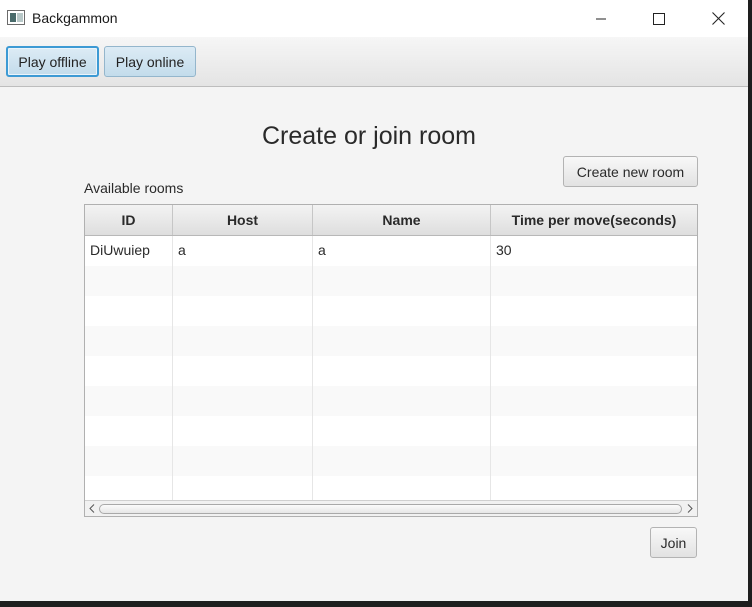 The width and height of the screenshot is (752, 607). Describe the element at coordinates (129, 251) in the screenshot. I see `cell-id: DiUwuiep` at that location.